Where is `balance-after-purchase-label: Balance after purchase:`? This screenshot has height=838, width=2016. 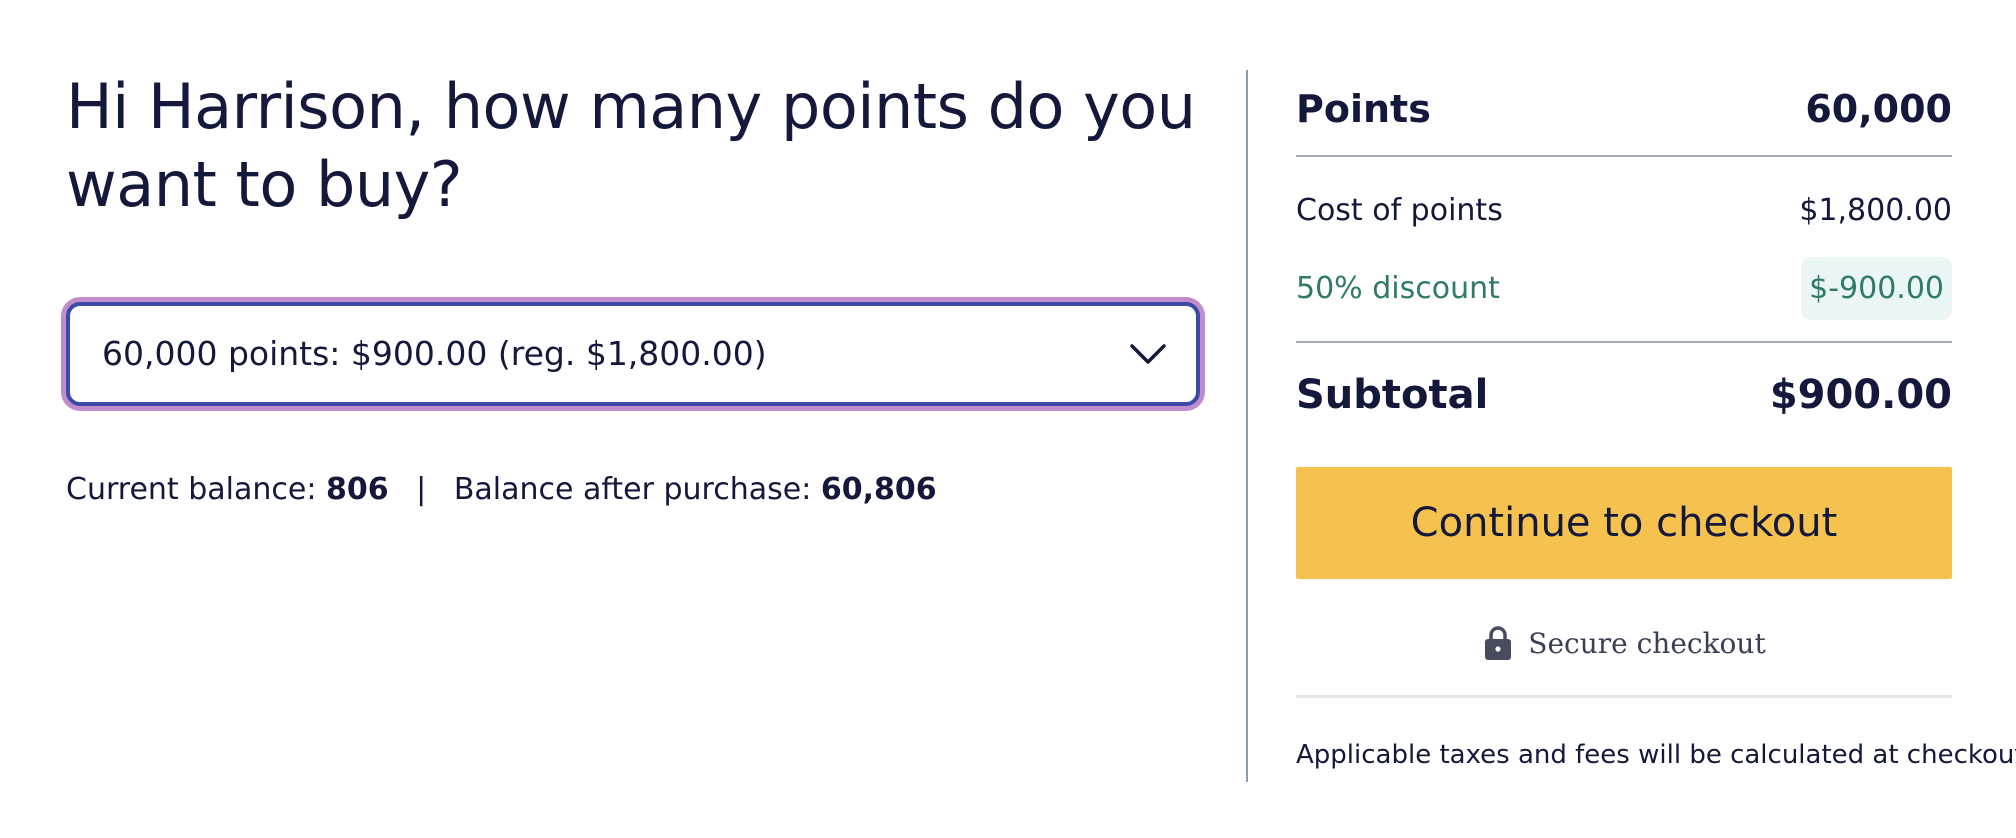 balance-after-purchase-label: Balance after purchase: is located at coordinates (632, 489).